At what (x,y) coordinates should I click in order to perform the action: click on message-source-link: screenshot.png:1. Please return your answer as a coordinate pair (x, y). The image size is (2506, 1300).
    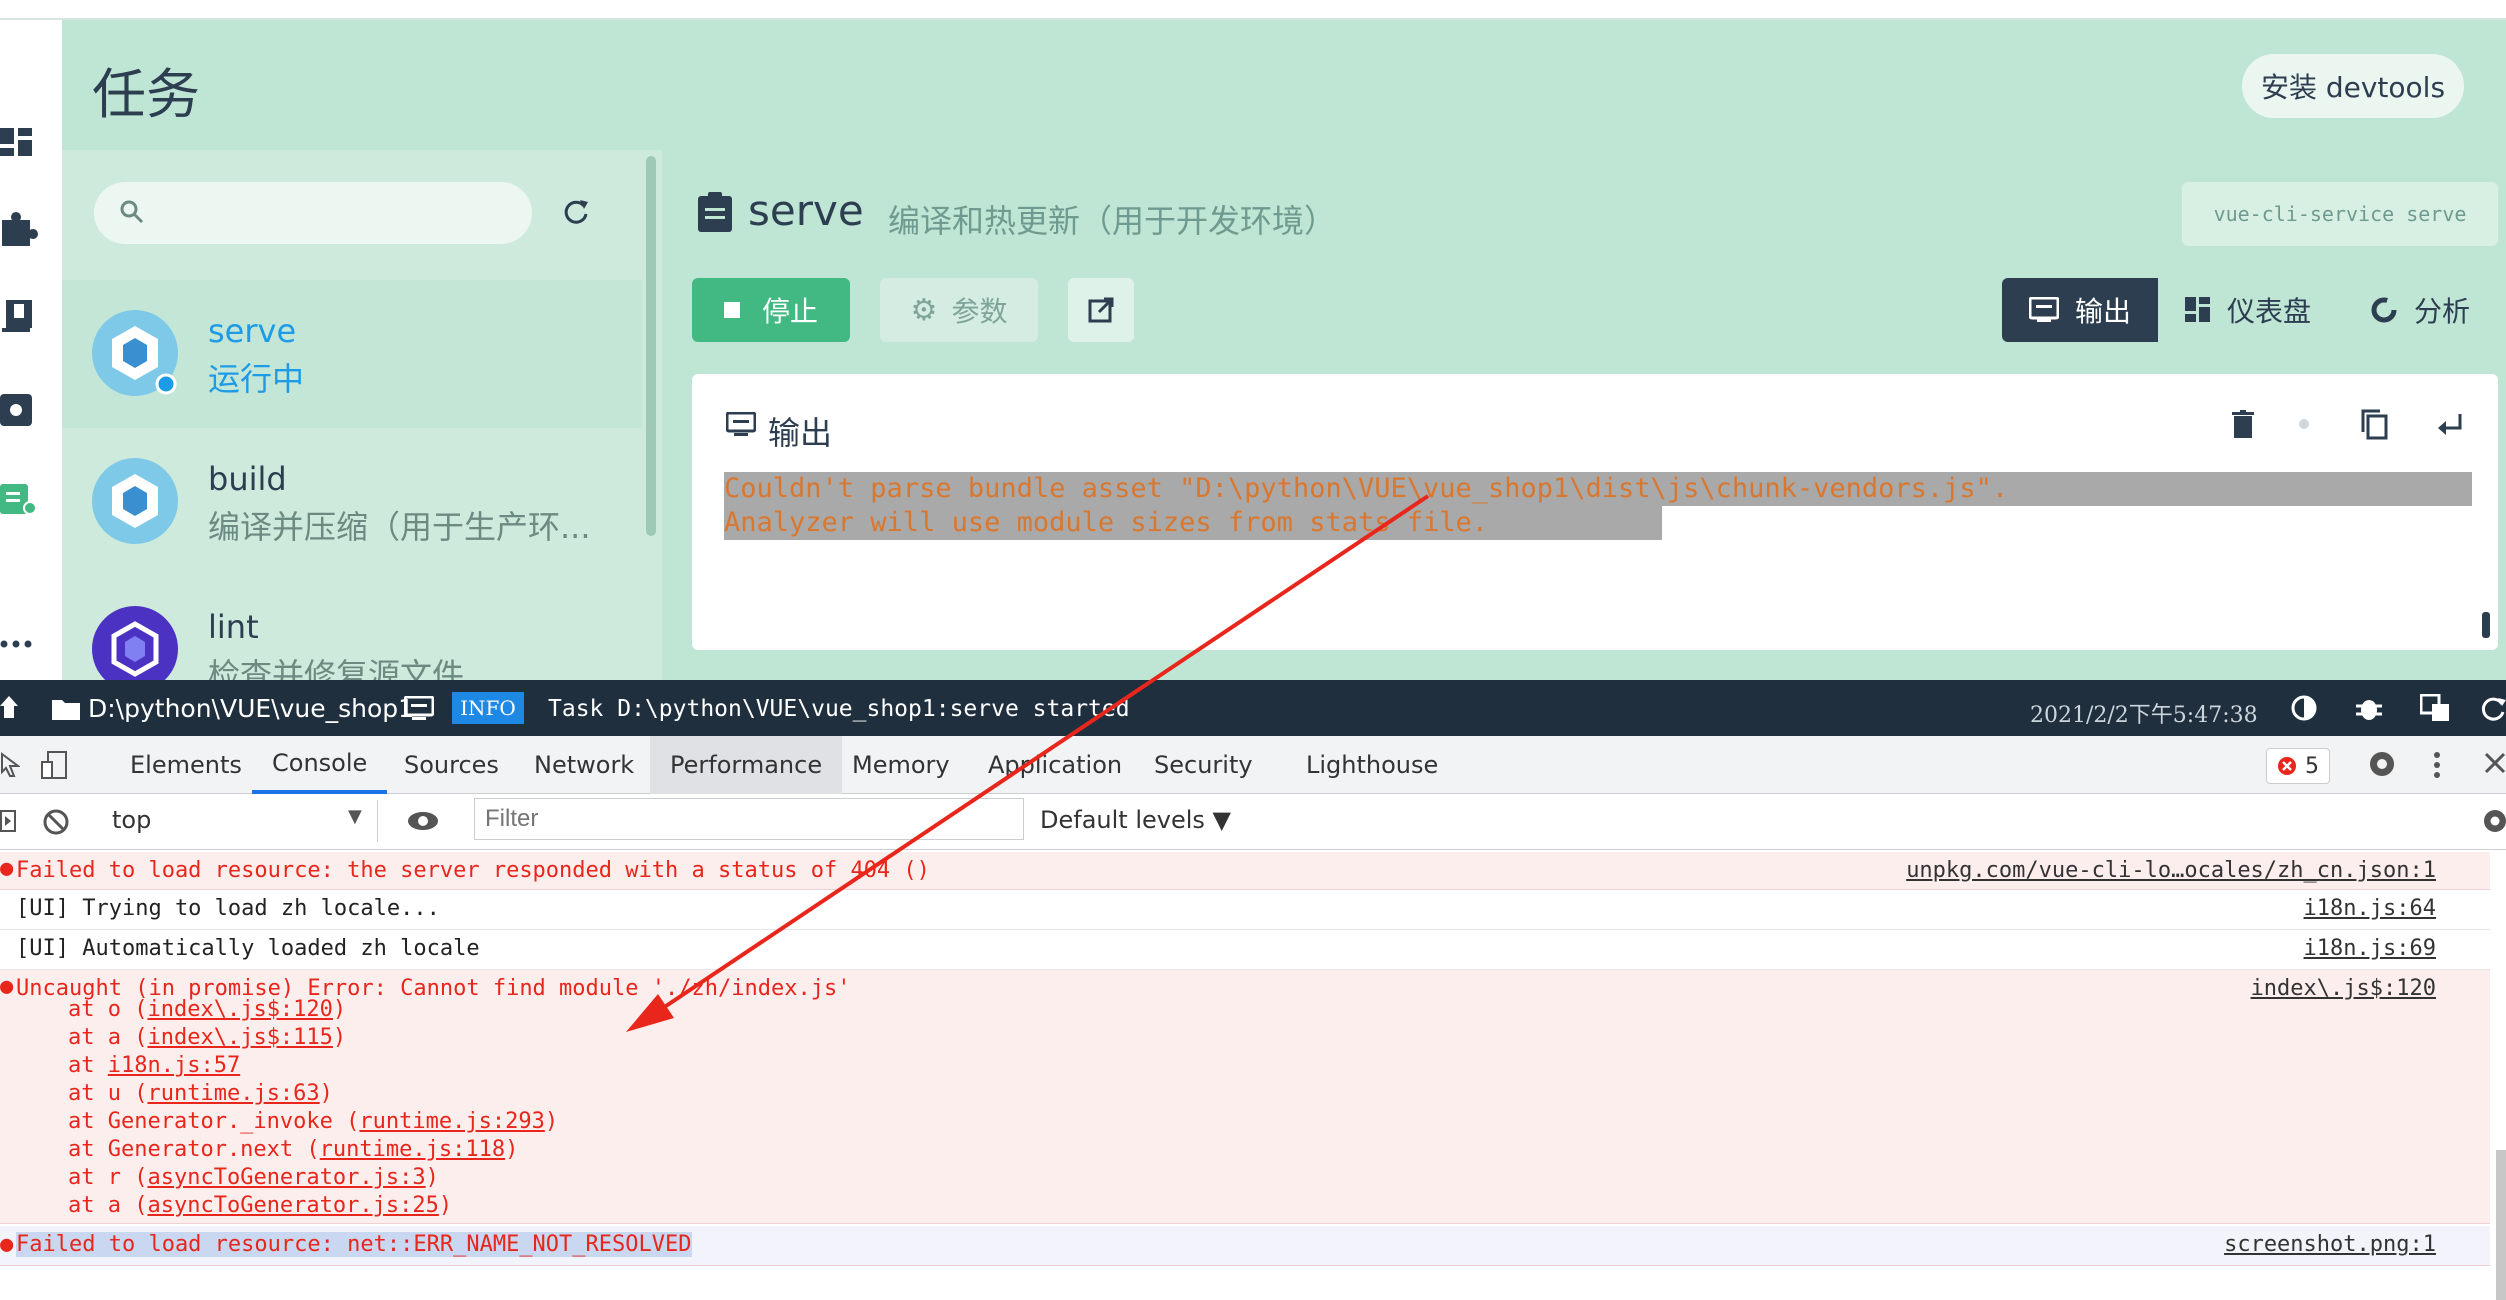
    Looking at the image, I should click on (2330, 1244).